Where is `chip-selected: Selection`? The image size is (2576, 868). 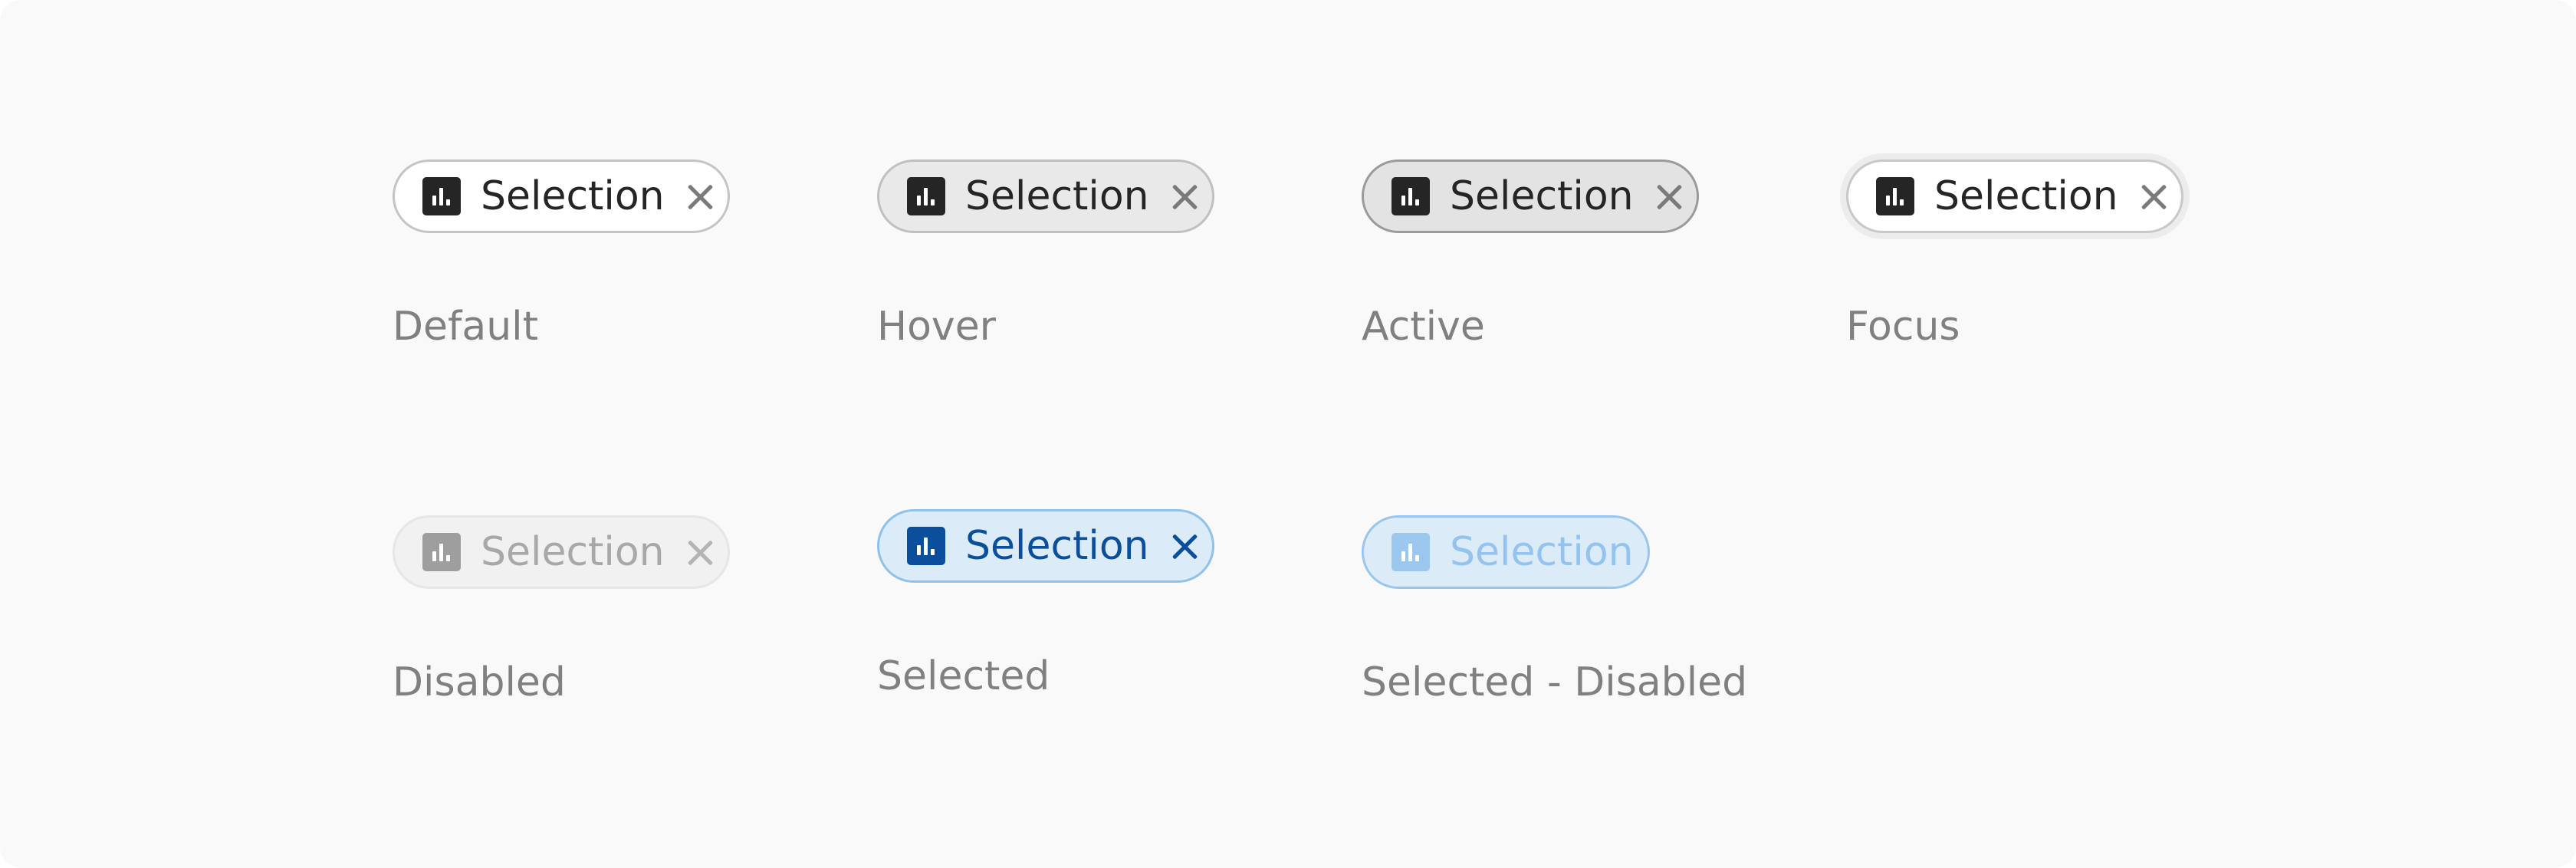
chip-selected: Selection is located at coordinates (1045, 546).